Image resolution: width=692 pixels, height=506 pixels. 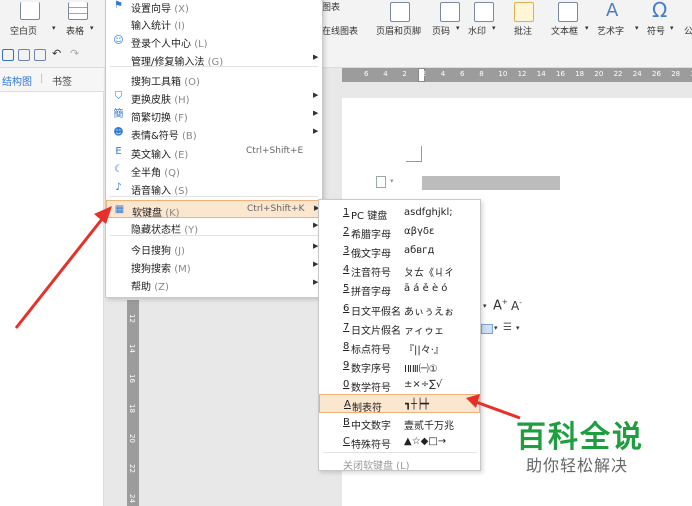 I want to click on red-arrow-left, so click(x=61, y=271).